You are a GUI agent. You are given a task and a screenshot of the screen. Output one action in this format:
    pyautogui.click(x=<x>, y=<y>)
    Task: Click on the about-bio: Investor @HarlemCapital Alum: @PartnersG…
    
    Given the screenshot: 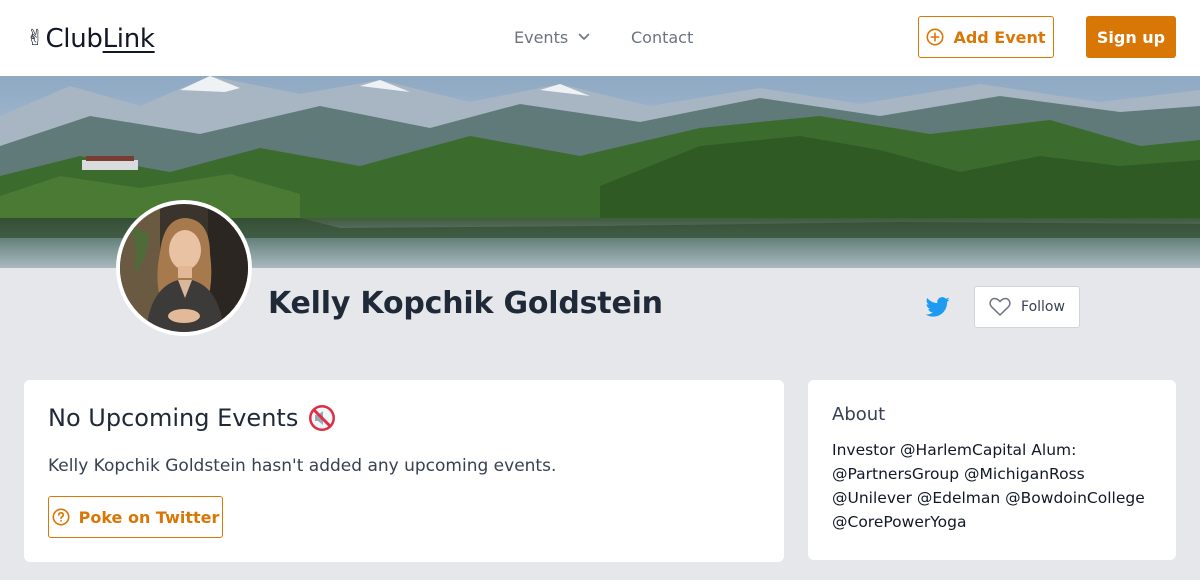 What is the action you would take?
    pyautogui.click(x=988, y=486)
    